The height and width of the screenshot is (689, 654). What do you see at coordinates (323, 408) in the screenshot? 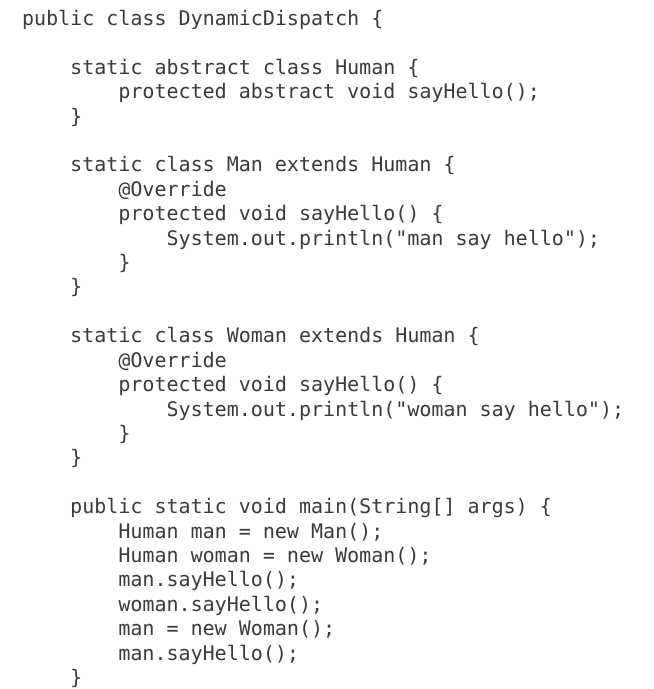
I see `code-line: System.out.println("woman say hello");` at bounding box center [323, 408].